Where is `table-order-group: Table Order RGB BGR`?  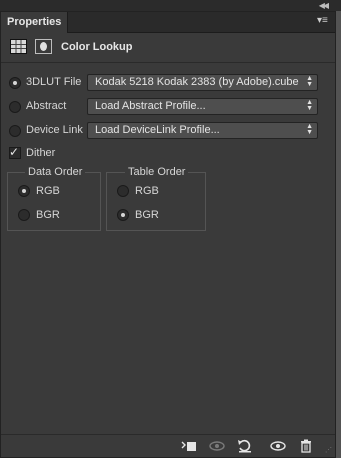 table-order-group: Table Order RGB BGR is located at coordinates (156, 198).